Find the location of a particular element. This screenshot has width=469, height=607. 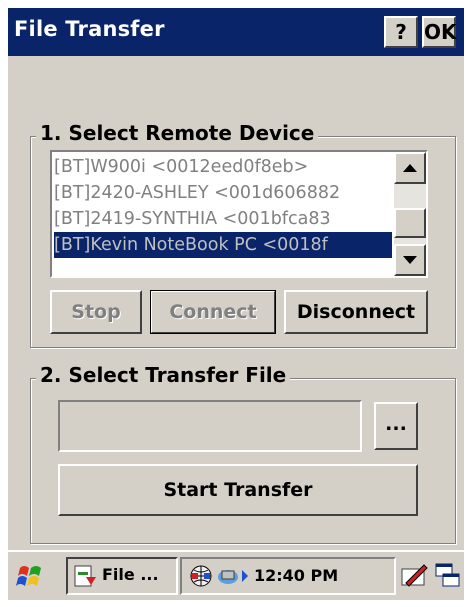

scroll-up-button is located at coordinates (410, 168).